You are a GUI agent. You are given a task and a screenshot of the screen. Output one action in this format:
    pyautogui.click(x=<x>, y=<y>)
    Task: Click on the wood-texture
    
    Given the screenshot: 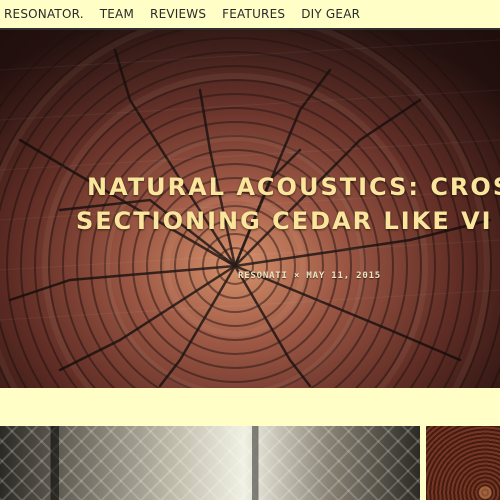 What is the action you would take?
    pyautogui.click(x=463, y=463)
    